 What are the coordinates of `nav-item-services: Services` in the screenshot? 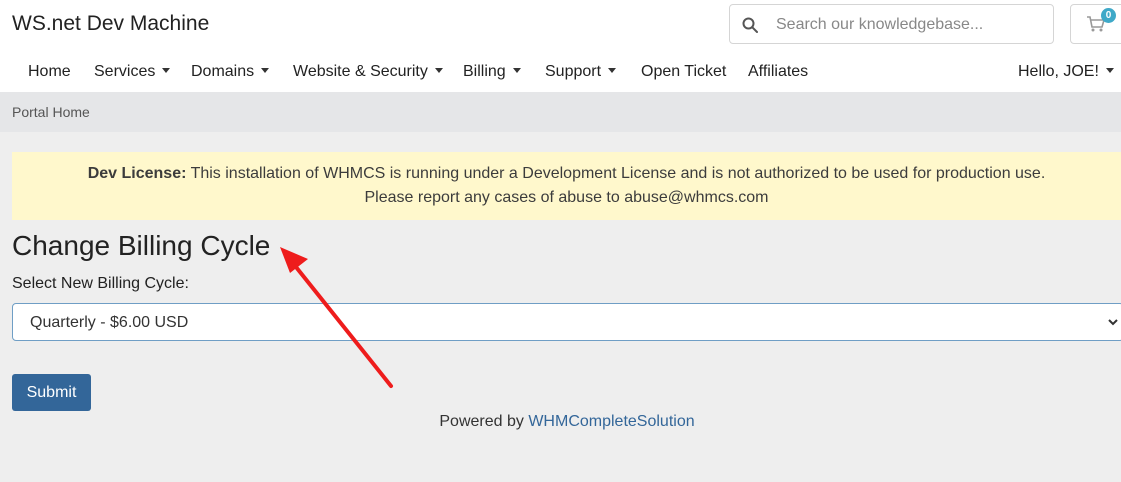 It's located at (132, 72).